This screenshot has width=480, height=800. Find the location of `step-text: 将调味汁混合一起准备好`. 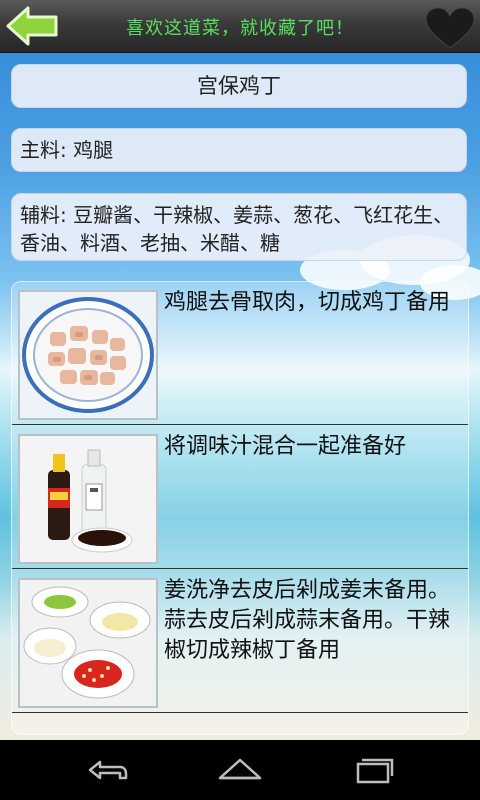

step-text: 将调味汁混合一起准备好 is located at coordinates (285, 446).